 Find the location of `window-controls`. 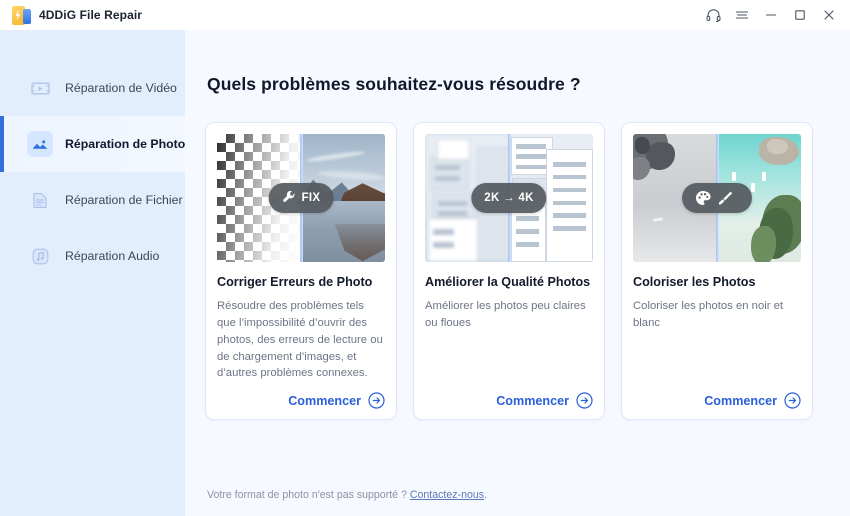

window-controls is located at coordinates (771, 15).